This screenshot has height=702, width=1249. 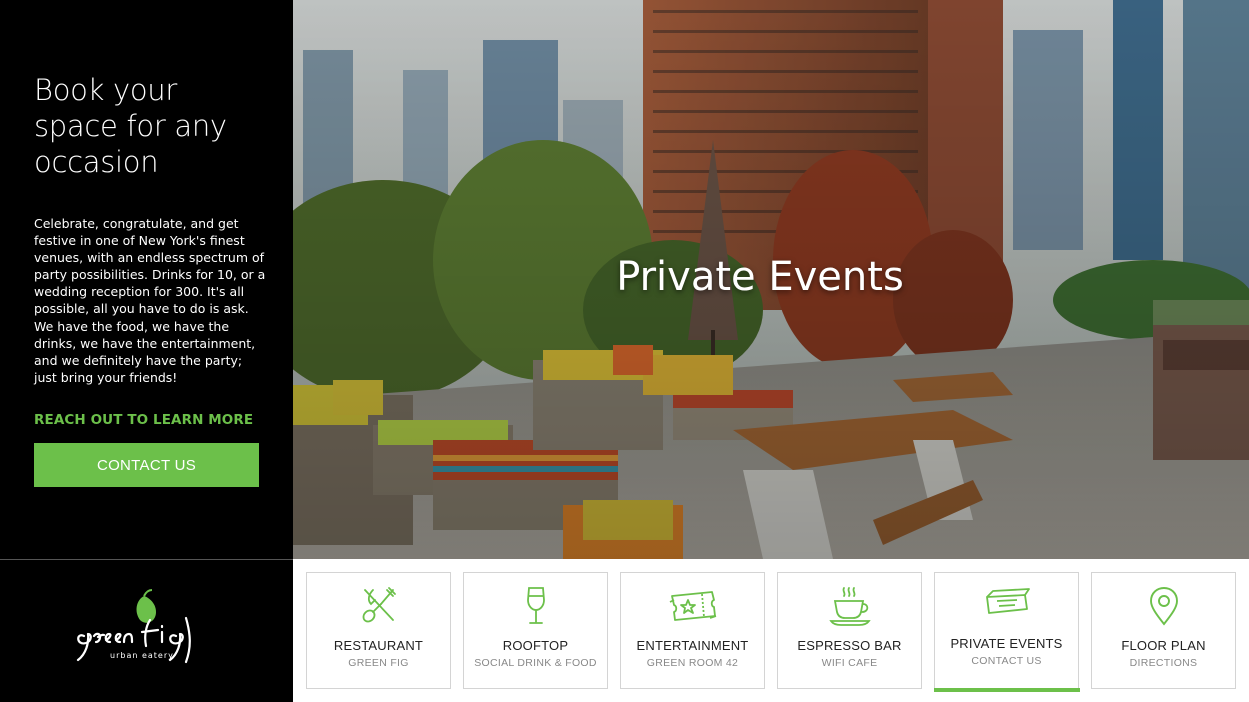 What do you see at coordinates (849, 630) in the screenshot?
I see `nav-card-espresso-bar: ESPRESSO BAR WIFI CAFE` at bounding box center [849, 630].